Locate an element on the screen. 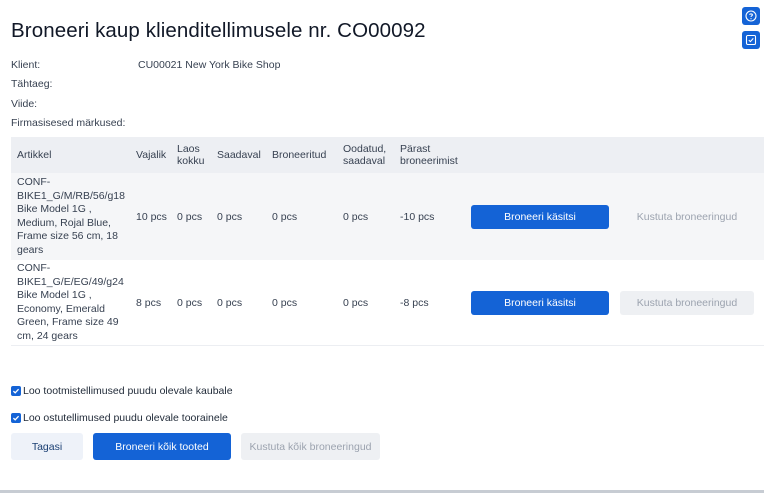  after-cell: -10 pcs is located at coordinates (417, 216).